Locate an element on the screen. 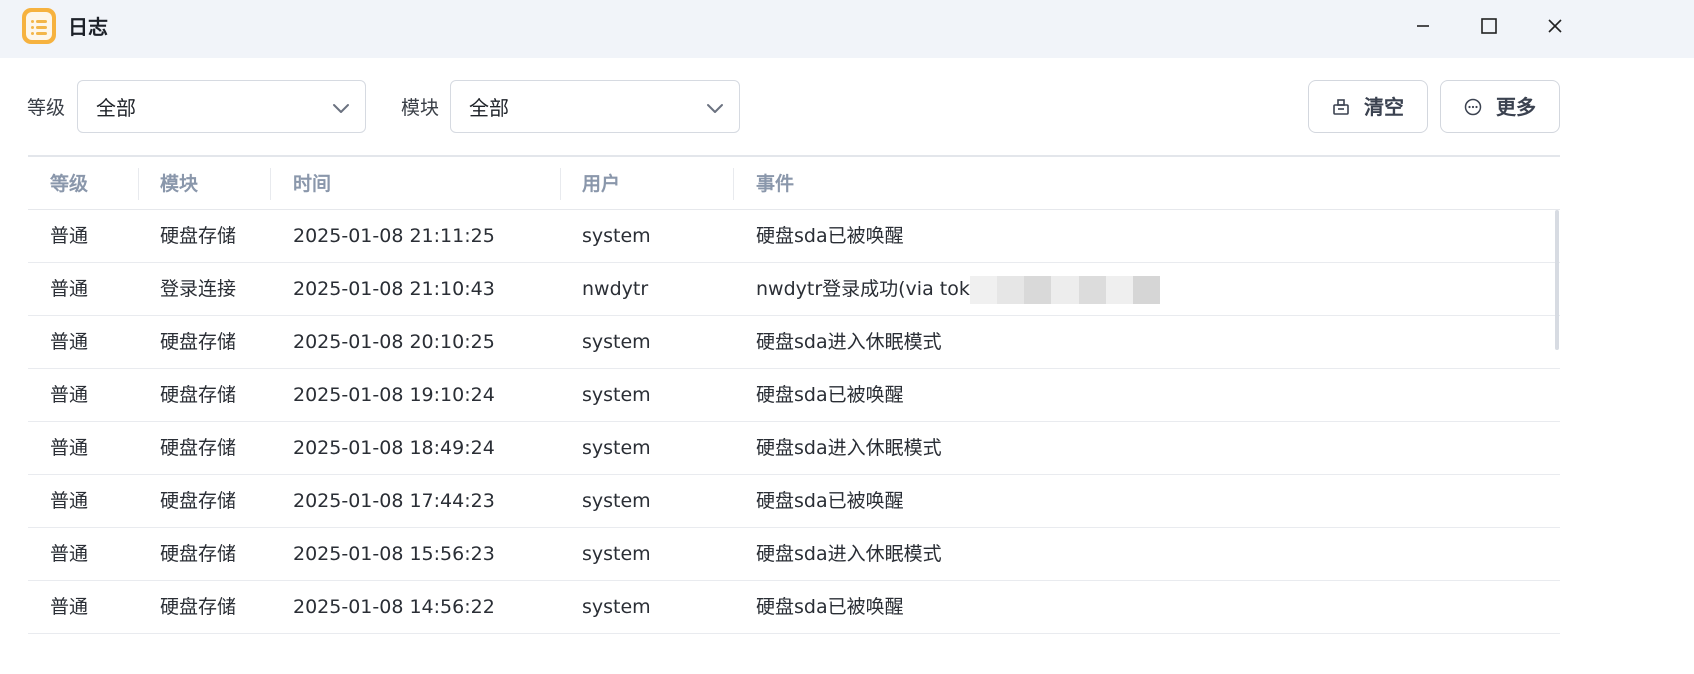  more-button: 更多 is located at coordinates (1500, 106).